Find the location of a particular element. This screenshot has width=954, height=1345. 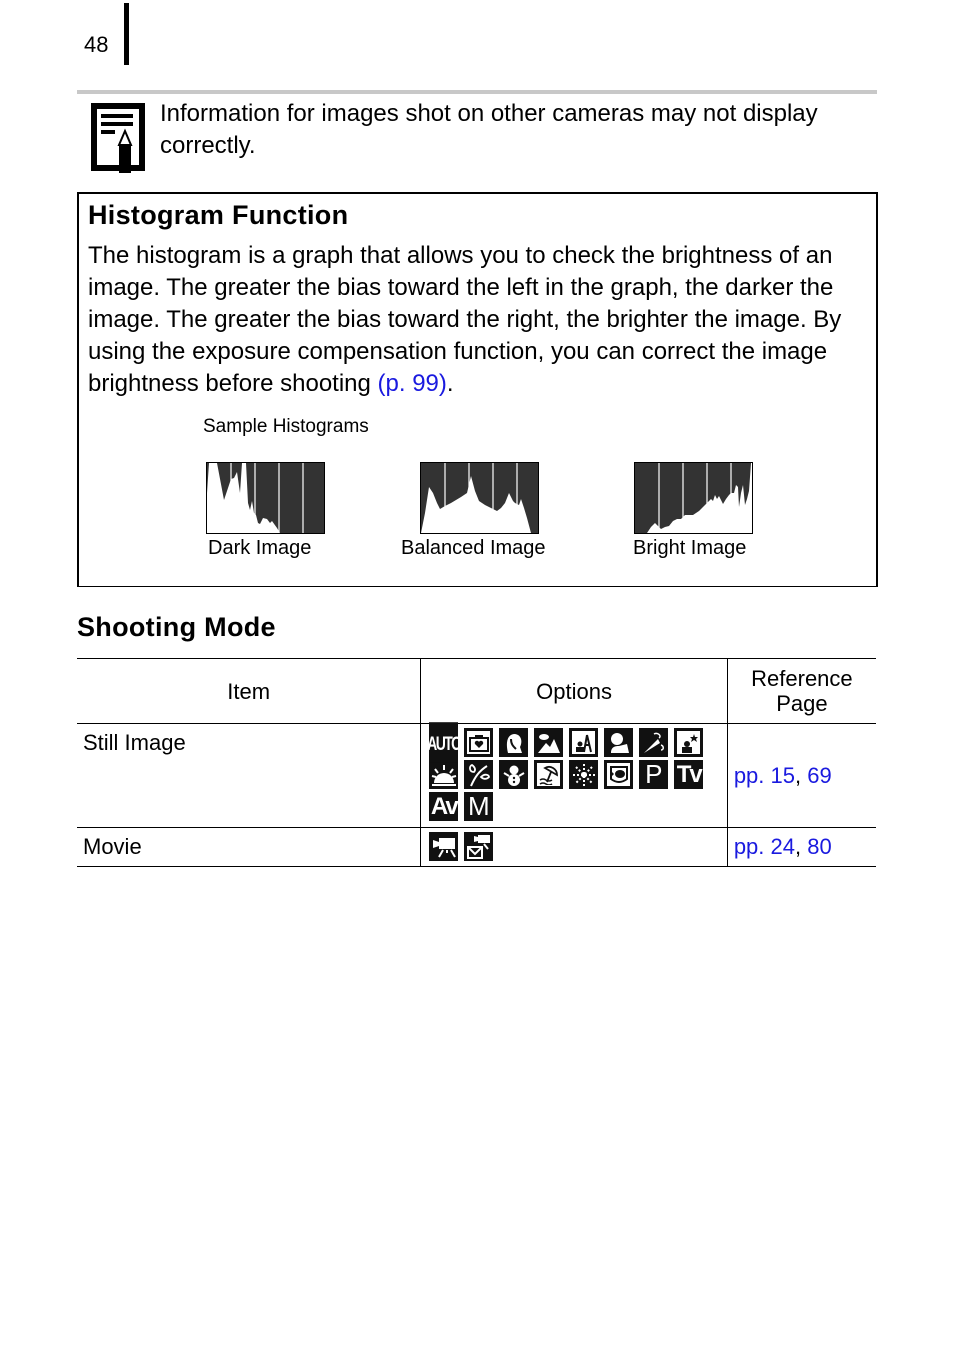

page-number: 48 is located at coordinates (96, 44).